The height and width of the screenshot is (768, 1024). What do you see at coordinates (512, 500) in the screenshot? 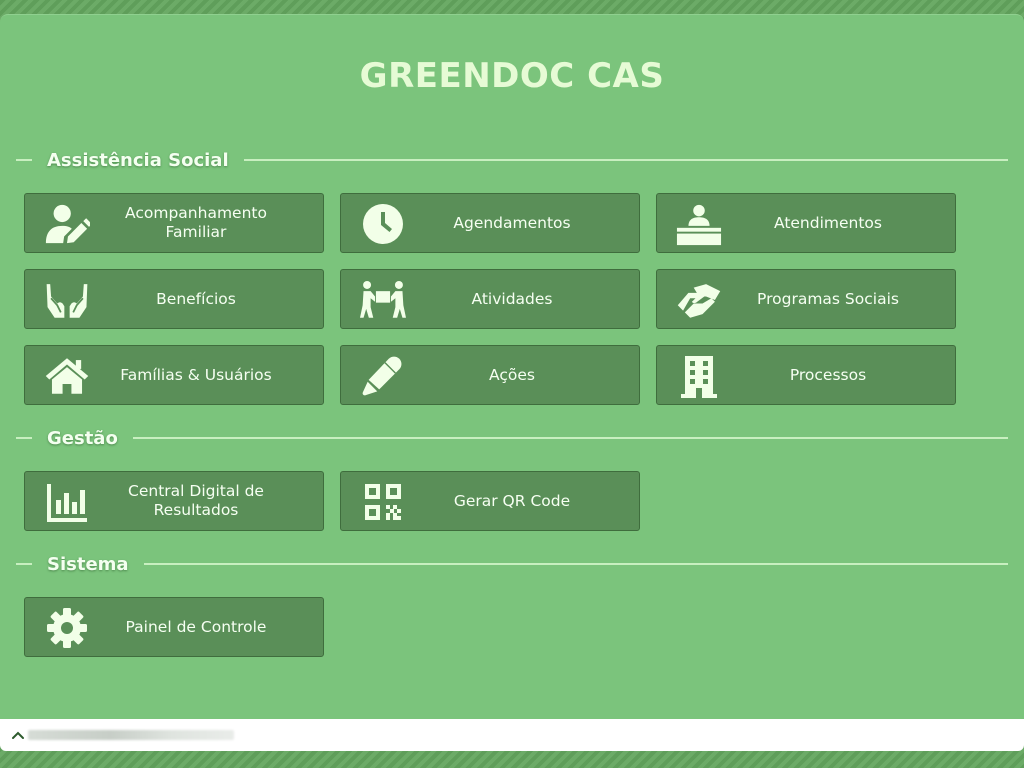
I see `tile-label: Gerar QR Code` at bounding box center [512, 500].